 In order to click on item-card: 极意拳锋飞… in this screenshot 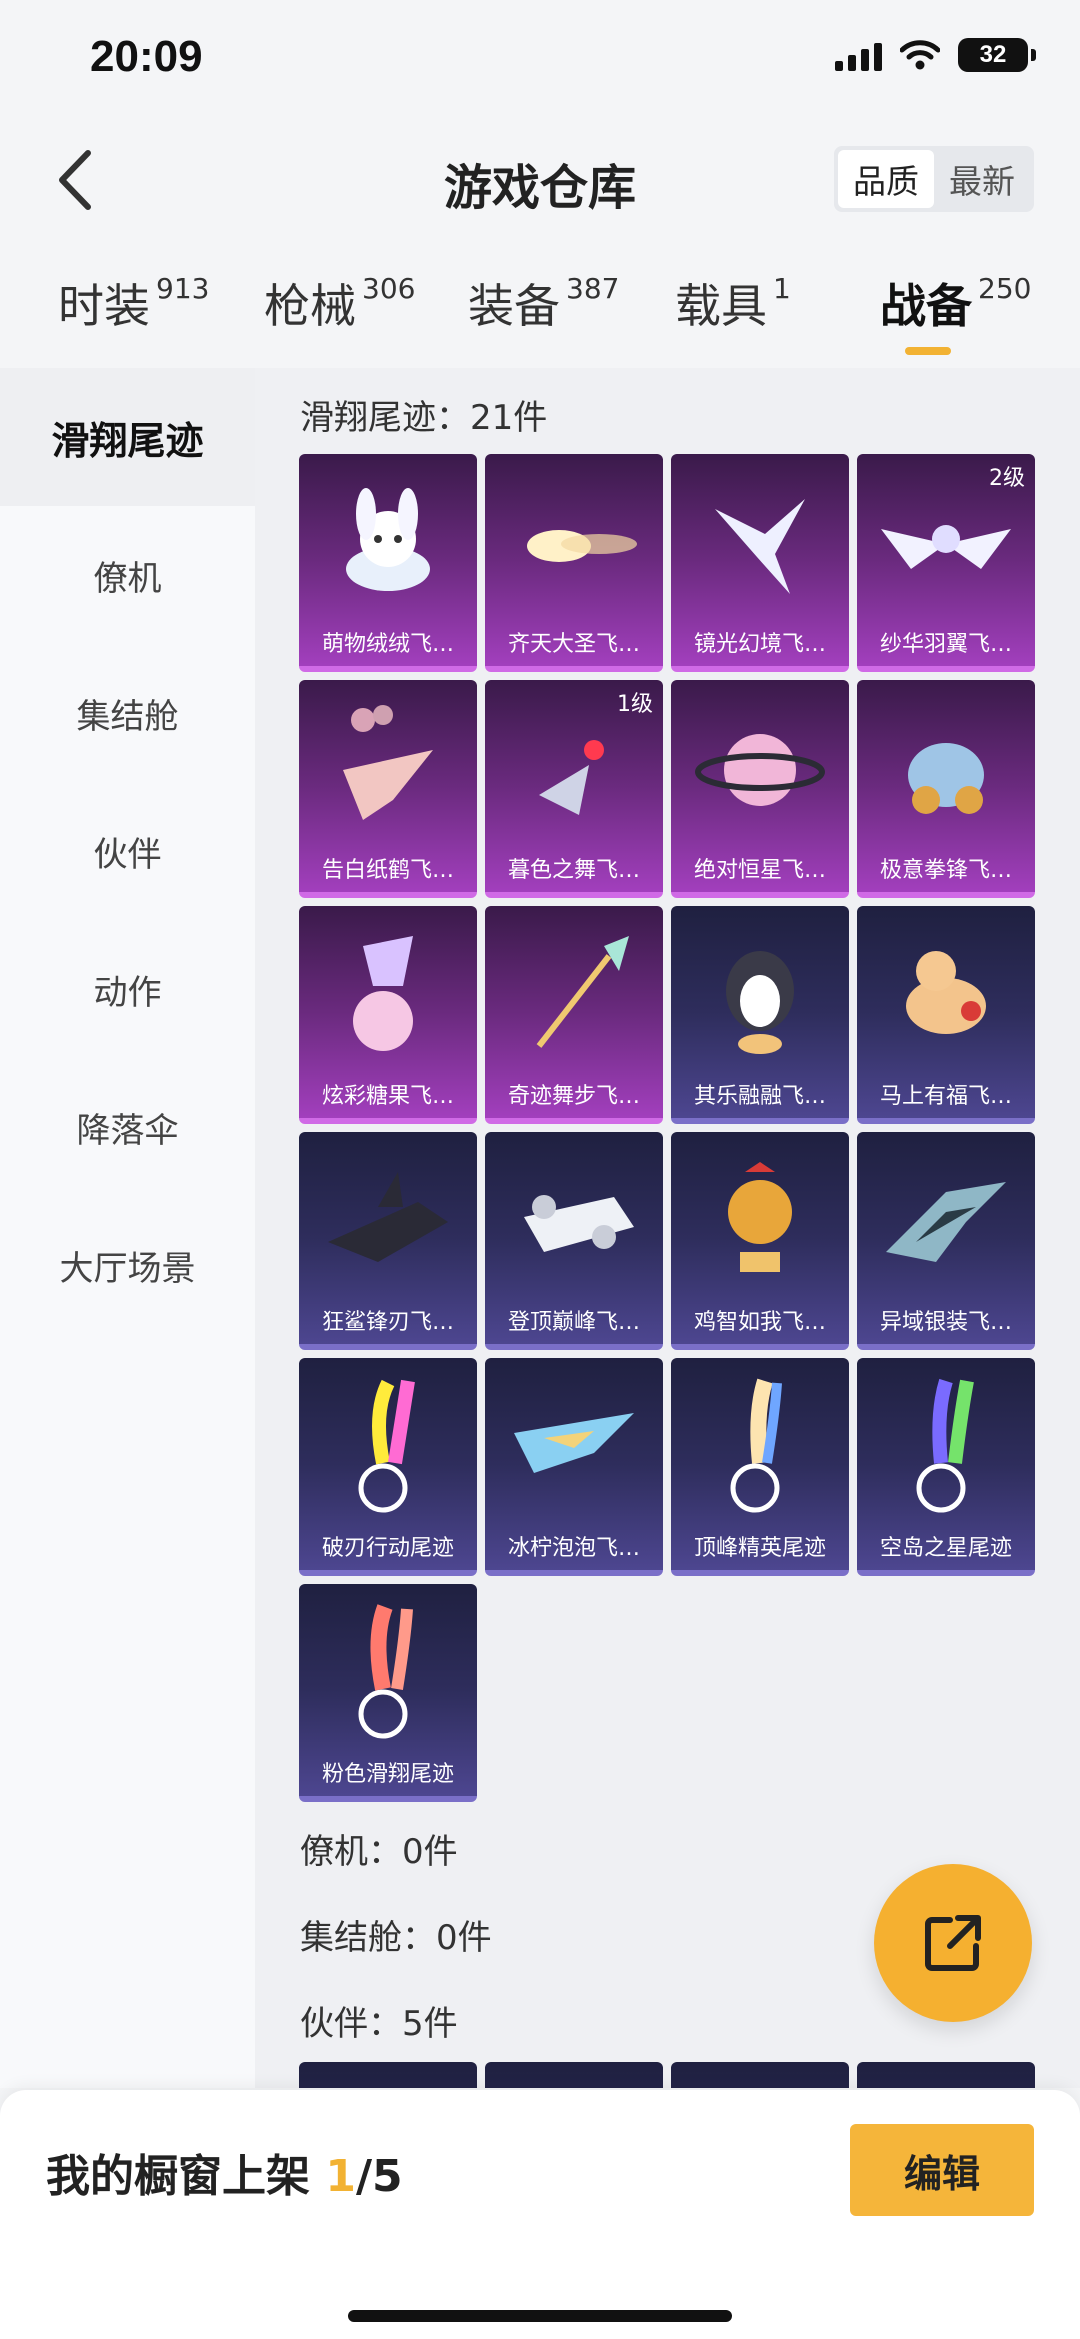, I will do `click(946, 789)`.